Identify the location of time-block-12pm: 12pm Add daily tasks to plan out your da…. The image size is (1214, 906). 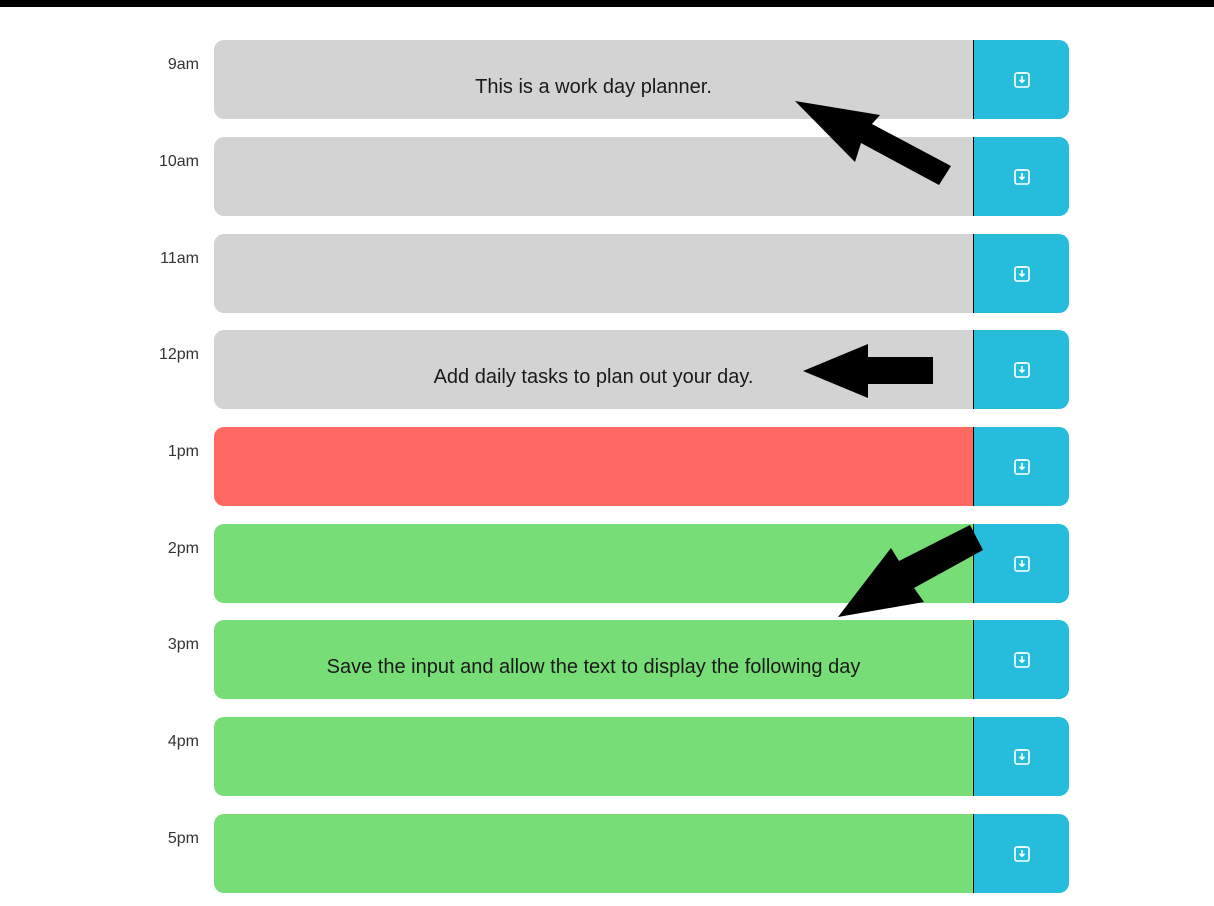
(610, 369).